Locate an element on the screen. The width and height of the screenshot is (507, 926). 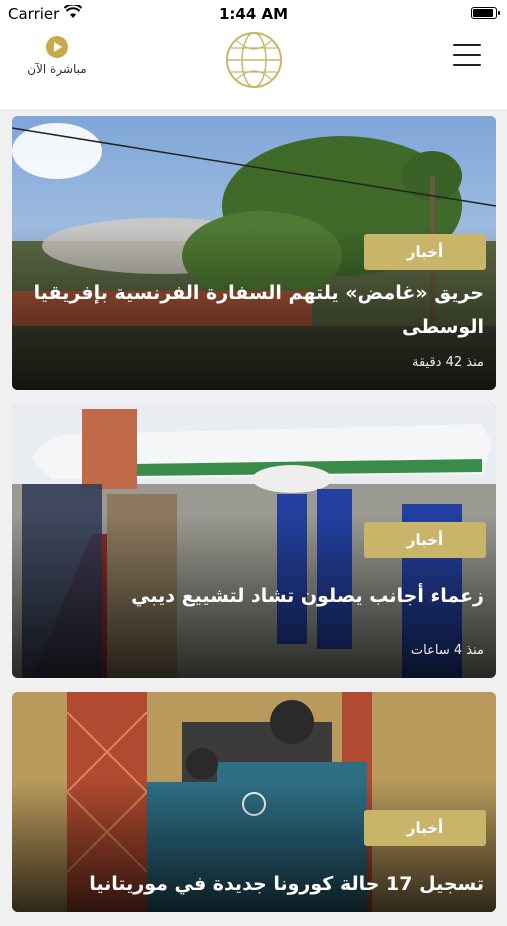
article-title: تسجيل 17 حالة كورونا جديدة في موريتانيا is located at coordinates (254, 884).